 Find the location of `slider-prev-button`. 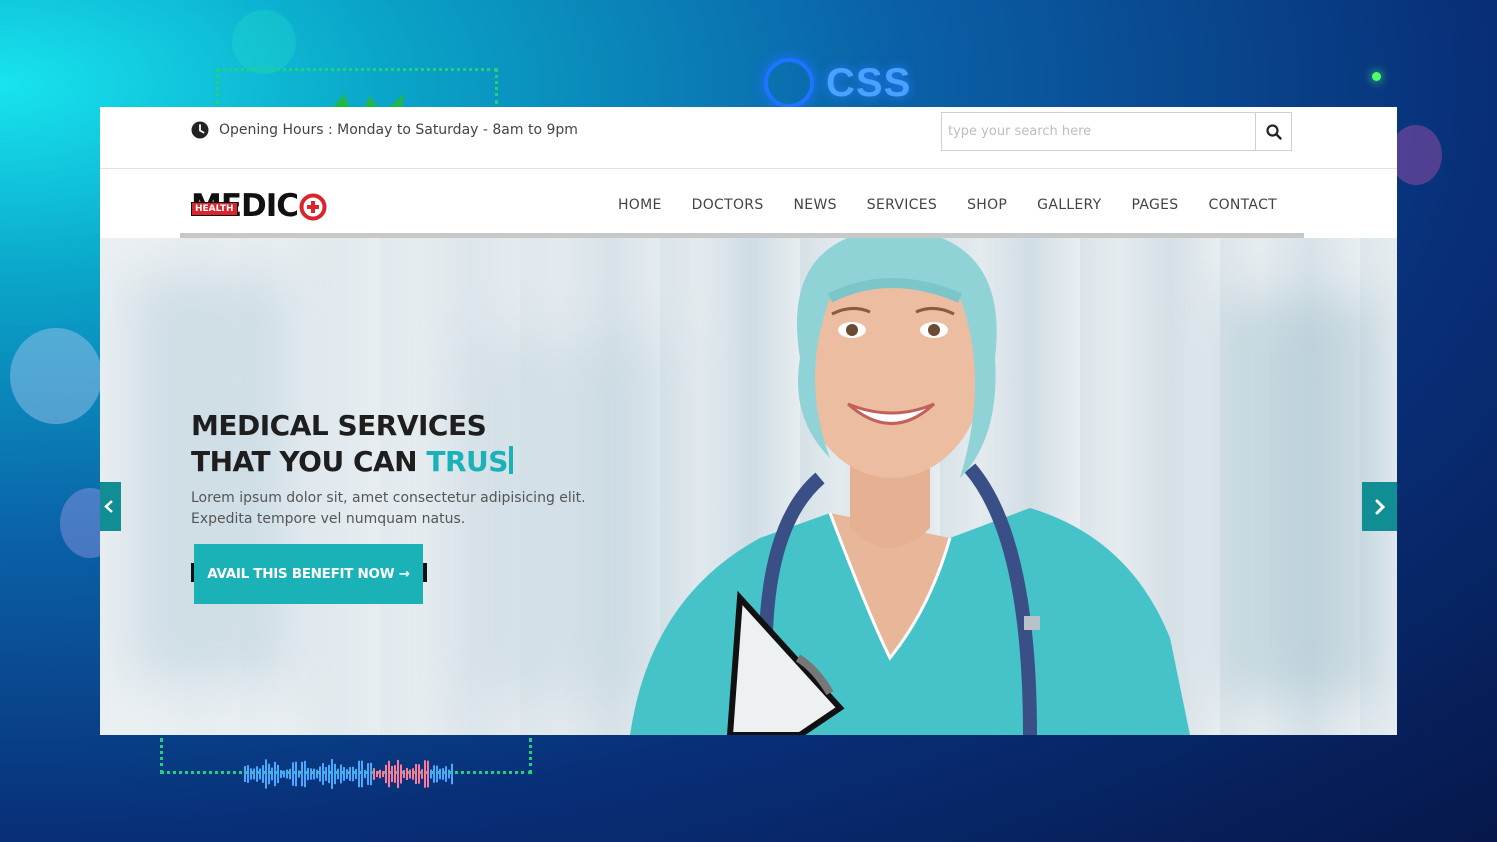

slider-prev-button is located at coordinates (110, 506).